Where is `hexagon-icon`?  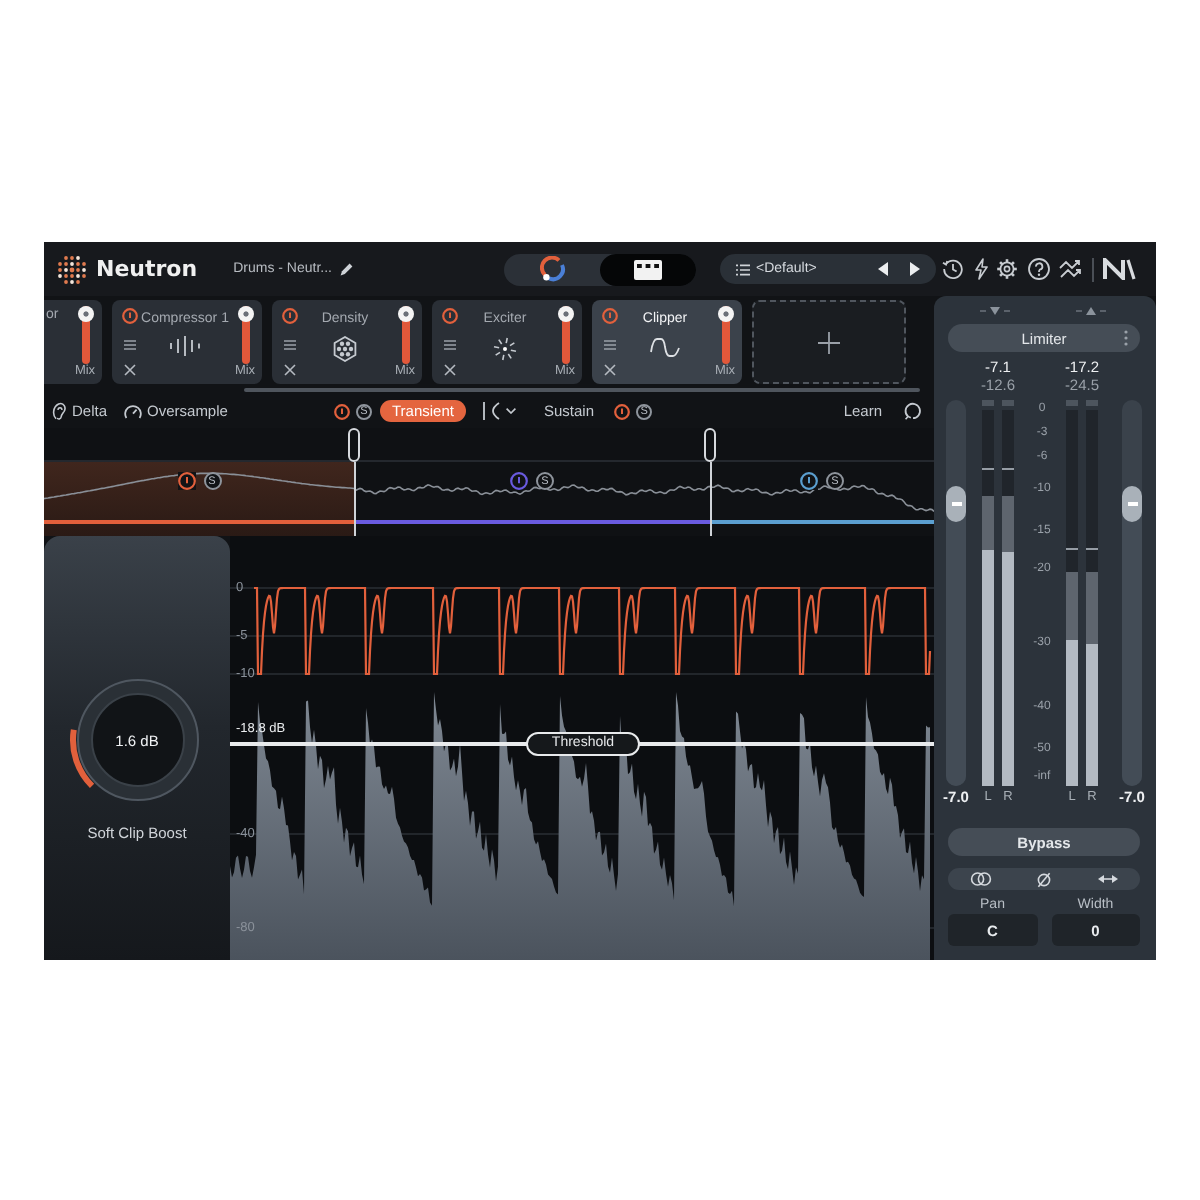 hexagon-icon is located at coordinates (345, 349).